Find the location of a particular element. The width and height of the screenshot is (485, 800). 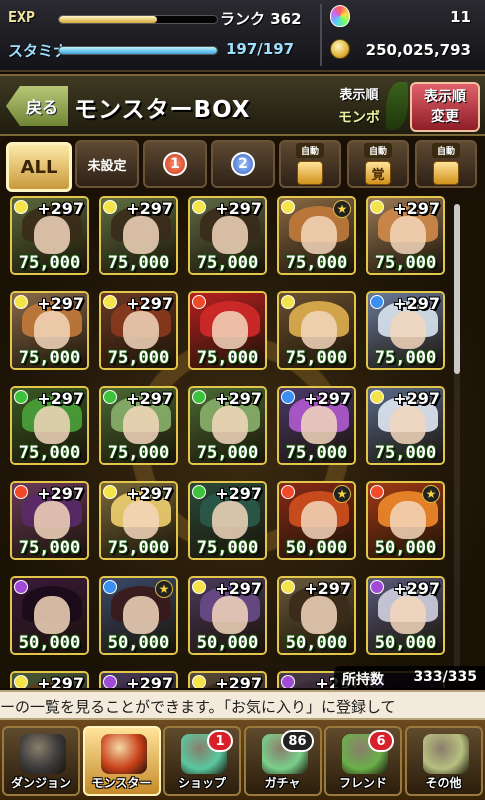

sort-change-line1: 表示順 is located at coordinates (445, 97).